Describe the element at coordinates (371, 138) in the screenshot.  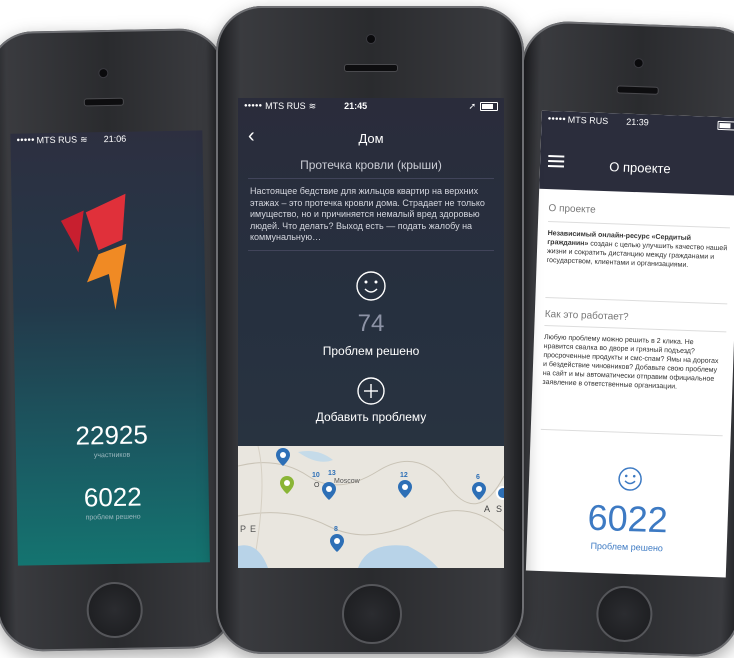
I see `center-nav-title: Дом` at that location.